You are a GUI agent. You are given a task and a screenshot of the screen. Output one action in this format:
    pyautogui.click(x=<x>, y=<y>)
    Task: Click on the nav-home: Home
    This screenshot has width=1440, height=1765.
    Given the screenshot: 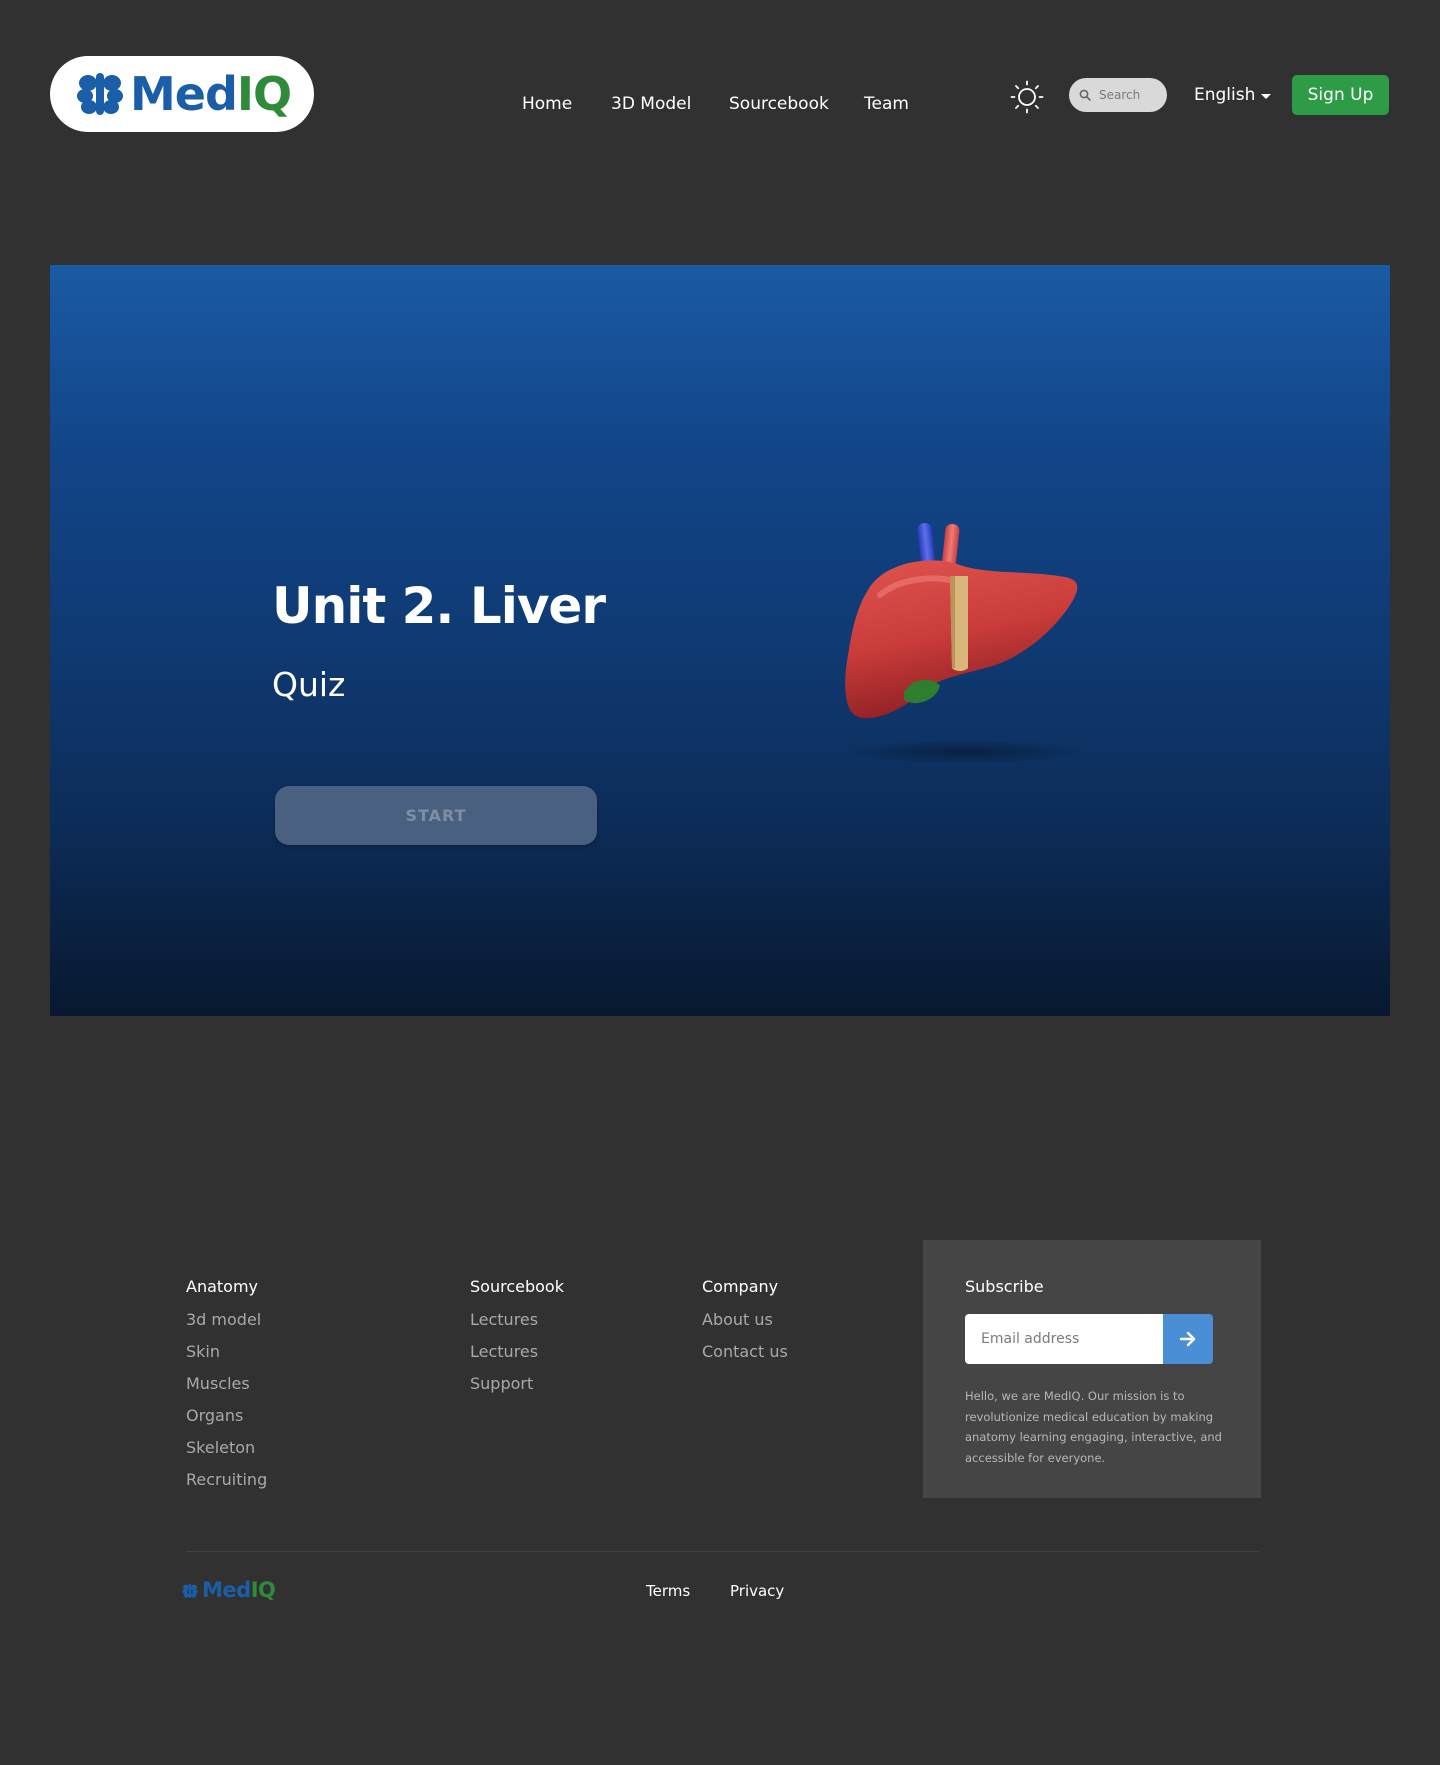 What is the action you would take?
    pyautogui.click(x=547, y=104)
    